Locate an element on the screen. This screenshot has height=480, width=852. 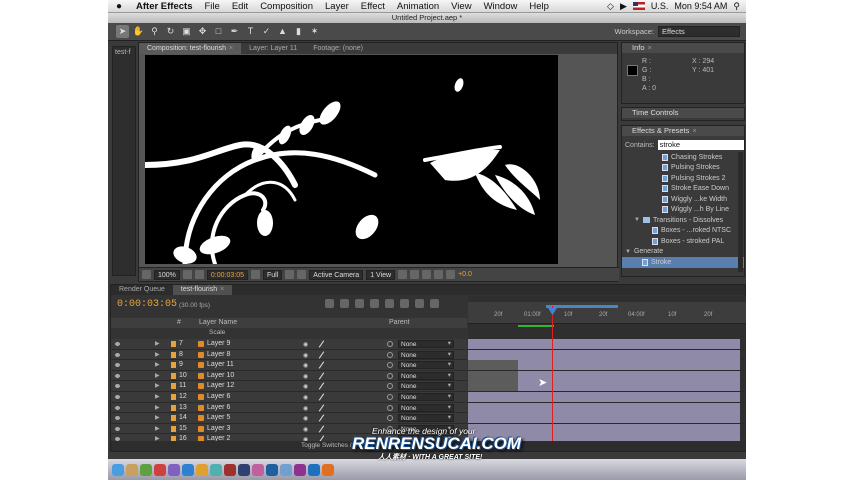
folder-item: ▼ Transitions - Dissolves is located at coordinates (683, 220).